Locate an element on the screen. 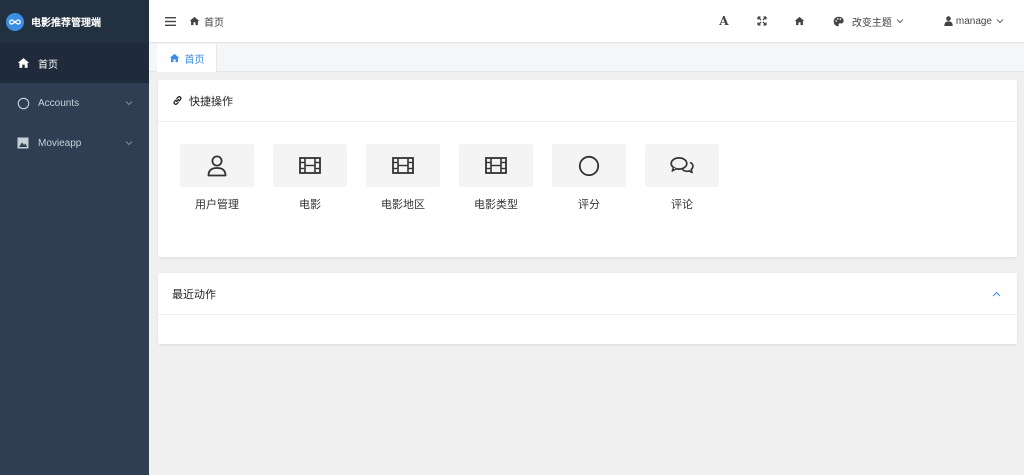 This screenshot has width=1024, height=475. card-header: 最近动作 is located at coordinates (587, 294).